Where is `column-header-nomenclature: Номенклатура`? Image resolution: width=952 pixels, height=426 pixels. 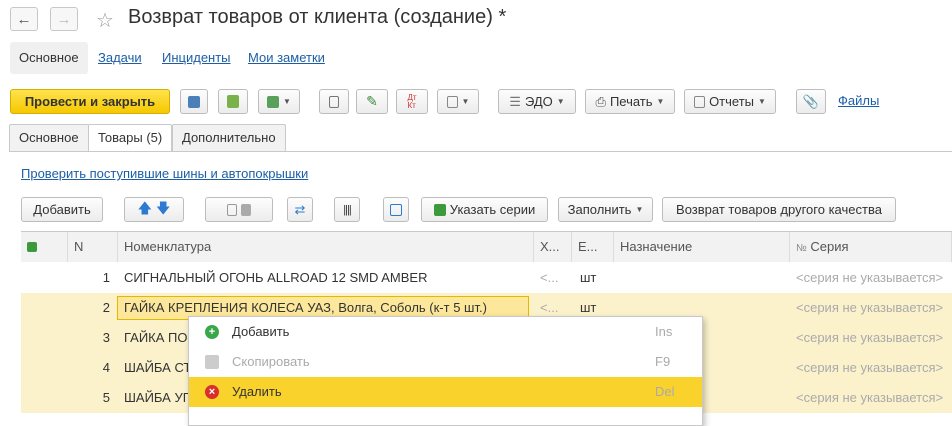 column-header-nomenclature: Номенклатура is located at coordinates (326, 247).